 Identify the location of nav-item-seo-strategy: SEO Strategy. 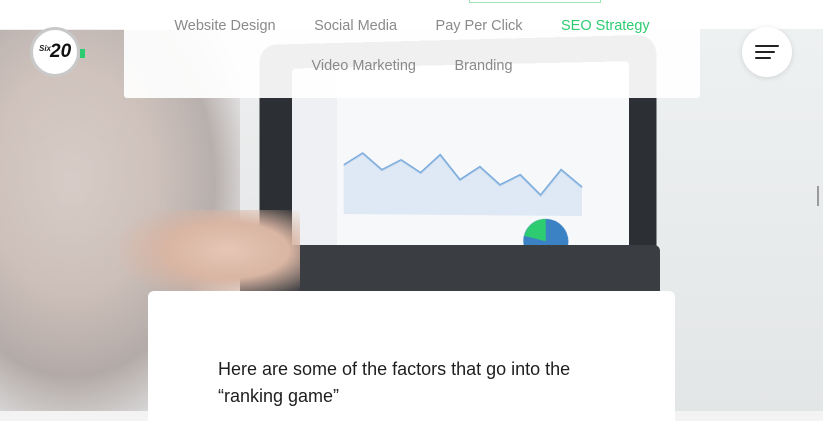
(605, 26).